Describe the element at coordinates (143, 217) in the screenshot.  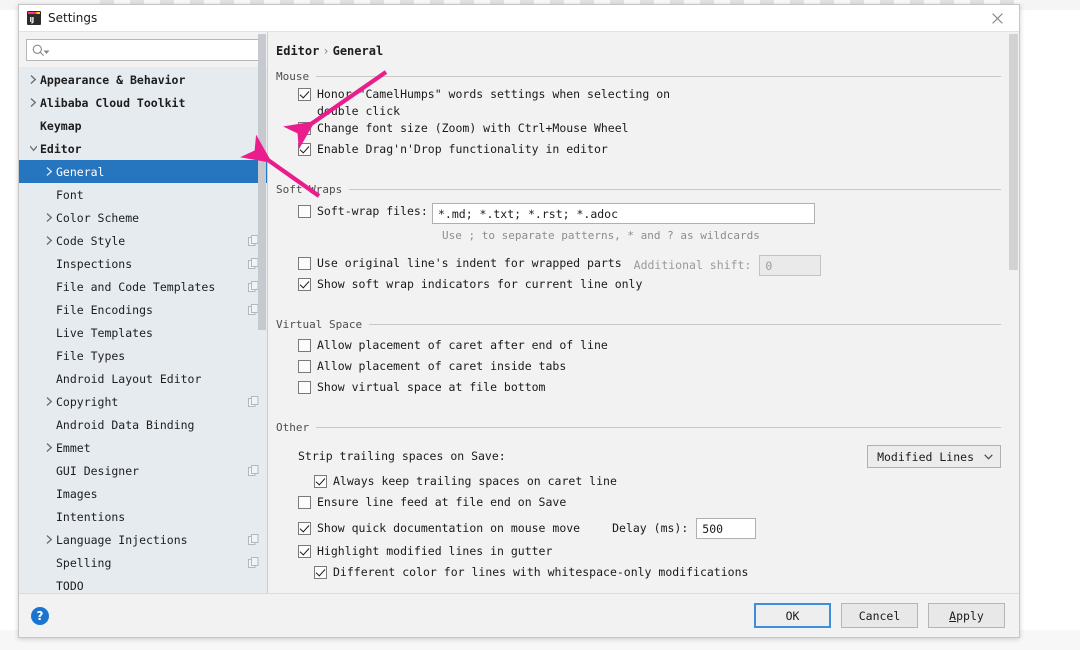
I see `sidebar-item-color-scheme: Color Scheme` at that location.